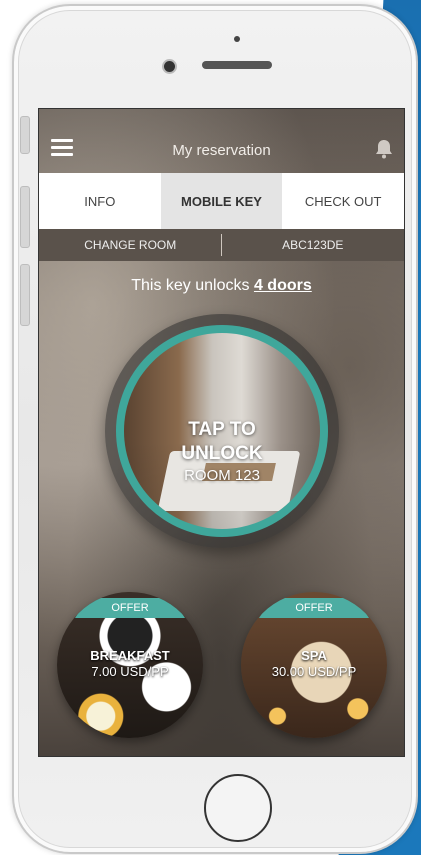 Image resolution: width=421 pixels, height=855 pixels. Describe the element at coordinates (313, 245) in the screenshot. I see `reservation-code: ABC123DE` at that location.